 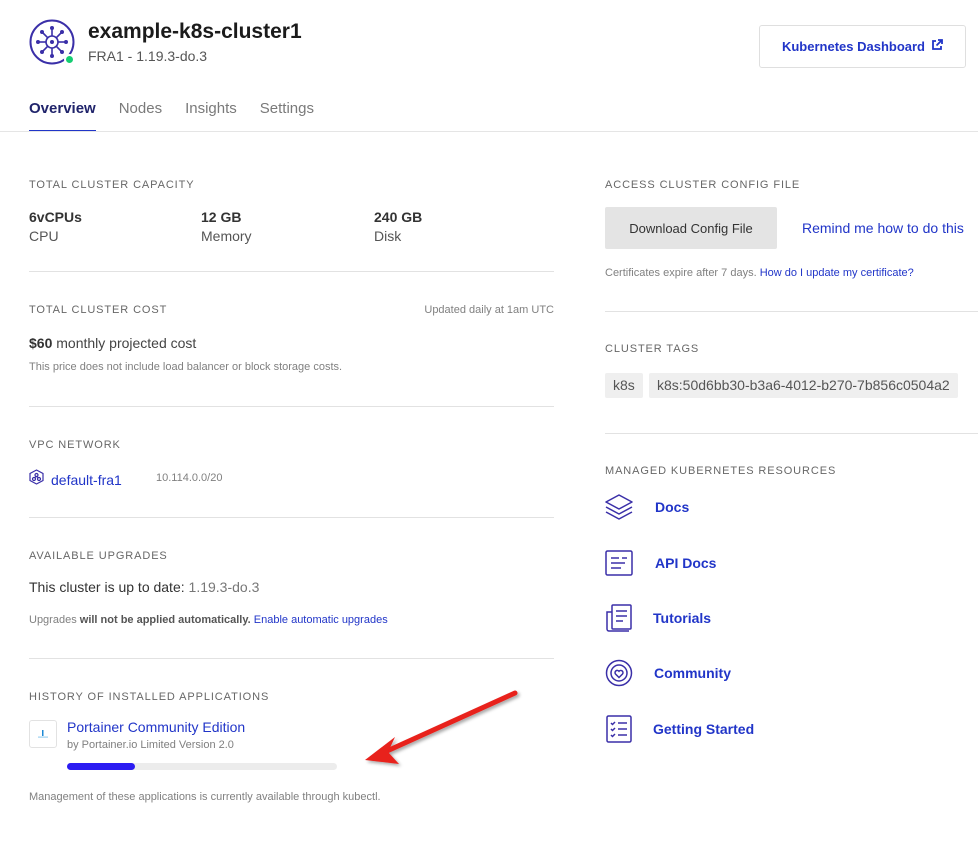 I want to click on status-indicator, so click(x=69, y=59).